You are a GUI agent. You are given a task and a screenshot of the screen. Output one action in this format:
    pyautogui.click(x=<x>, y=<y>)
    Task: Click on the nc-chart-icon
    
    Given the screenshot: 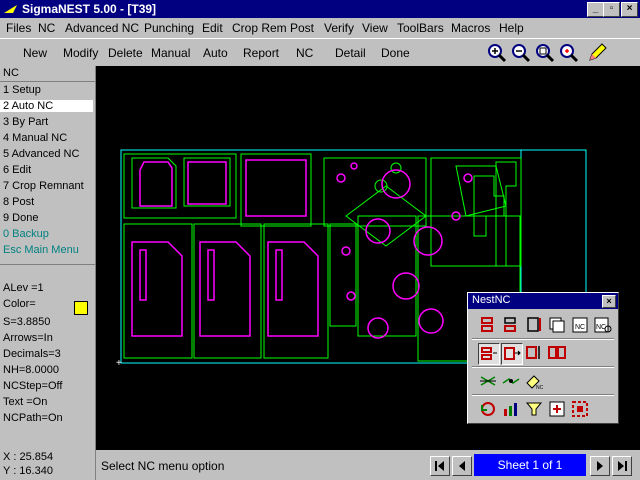 What is the action you would take?
    pyautogui.click(x=511, y=409)
    